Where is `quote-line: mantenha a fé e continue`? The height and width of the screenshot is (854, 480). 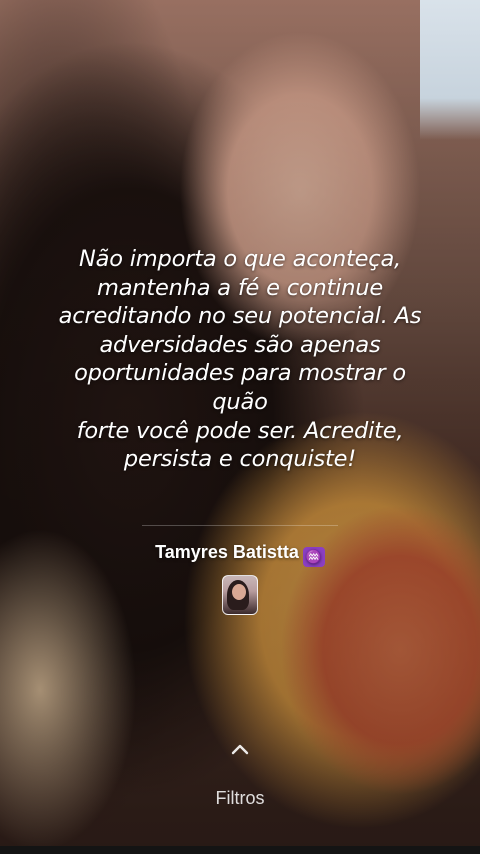 quote-line: mantenha a fé e continue is located at coordinates (240, 287).